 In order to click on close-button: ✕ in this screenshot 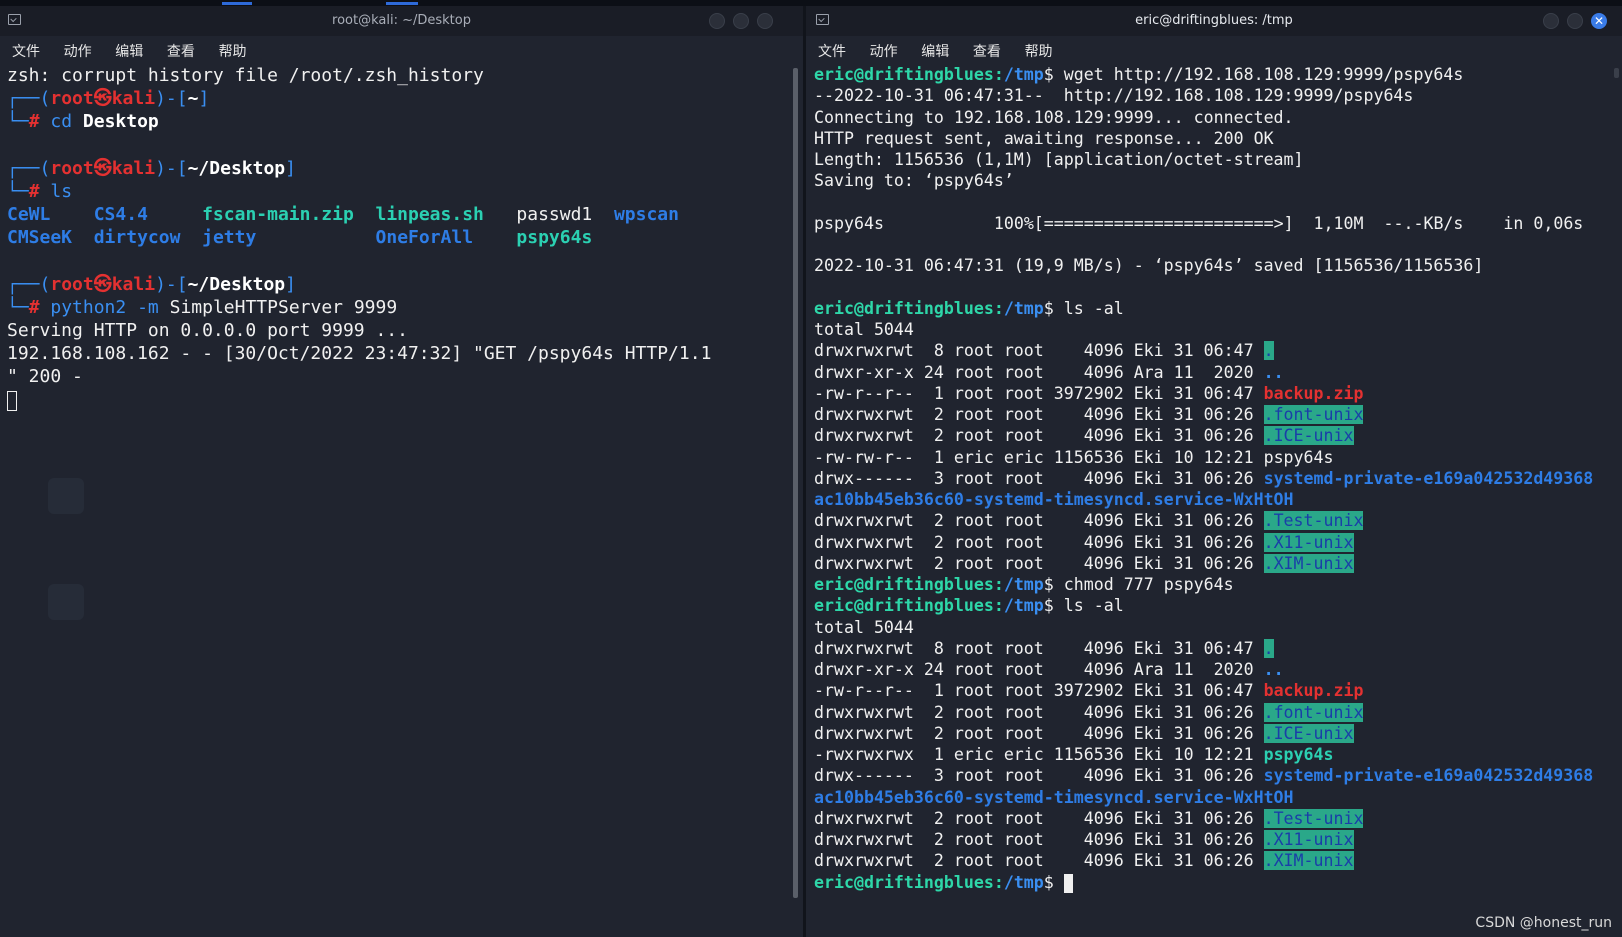, I will do `click(1599, 21)`.